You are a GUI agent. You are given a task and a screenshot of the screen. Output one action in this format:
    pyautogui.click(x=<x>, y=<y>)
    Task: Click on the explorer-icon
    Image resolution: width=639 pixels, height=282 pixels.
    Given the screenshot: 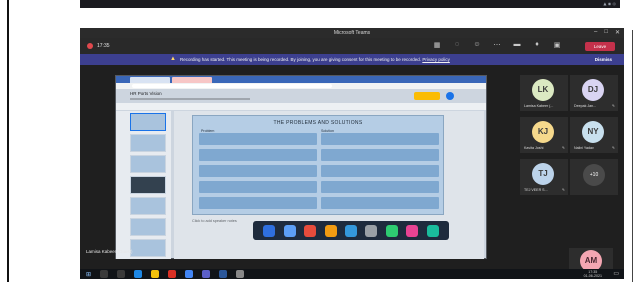 What is the action you would take?
    pyautogui.click(x=155, y=274)
    